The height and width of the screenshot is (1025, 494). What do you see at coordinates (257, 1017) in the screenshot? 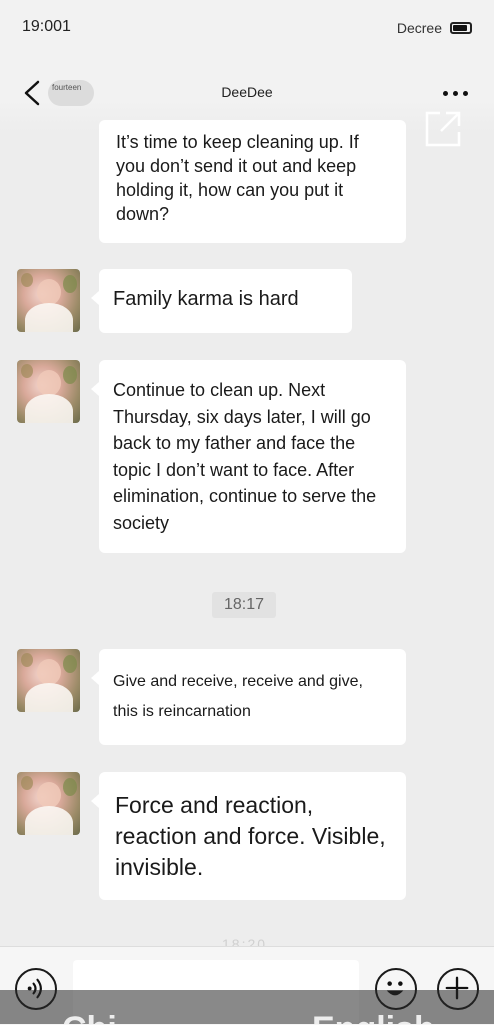
I see `caption-arrow: →` at bounding box center [257, 1017].